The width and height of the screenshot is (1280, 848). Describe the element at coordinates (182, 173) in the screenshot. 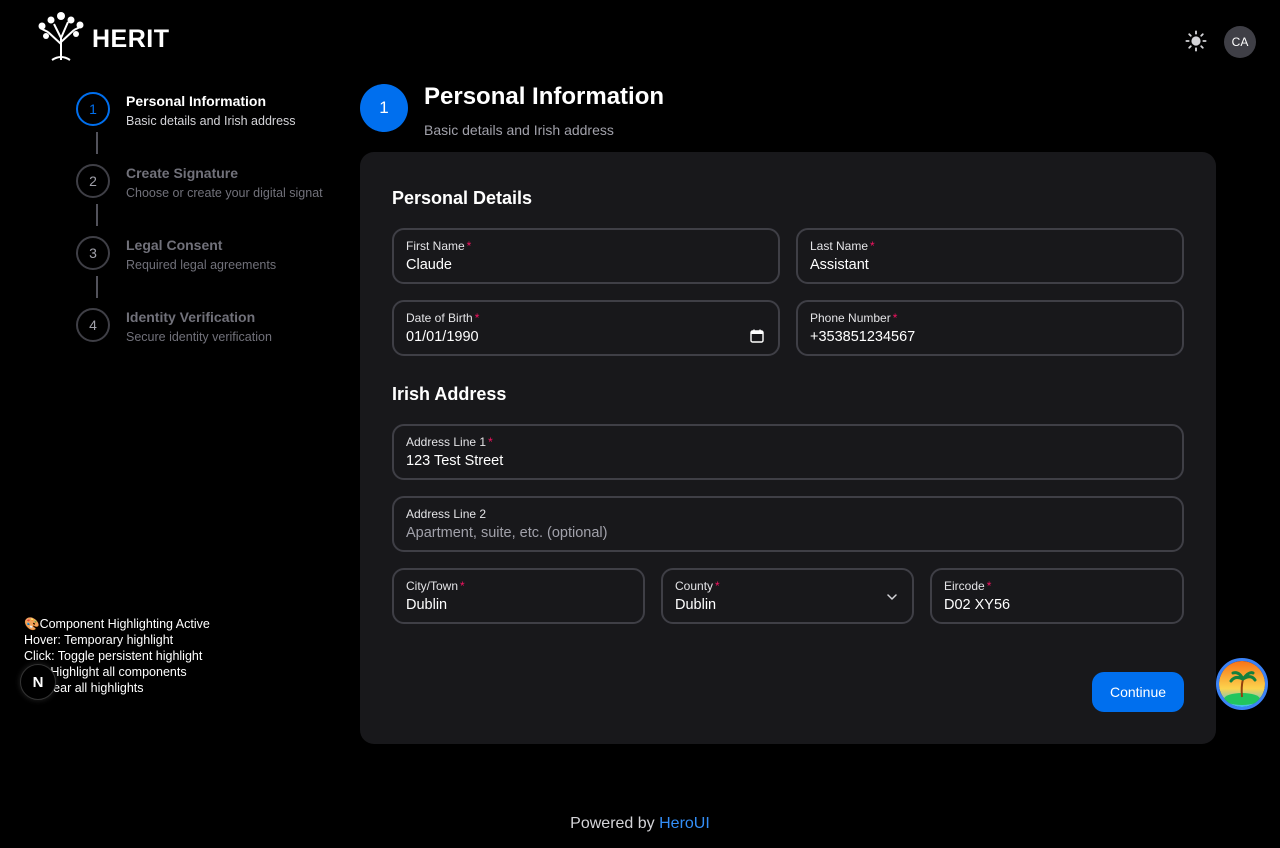

I see `step-title: Create Signature` at that location.